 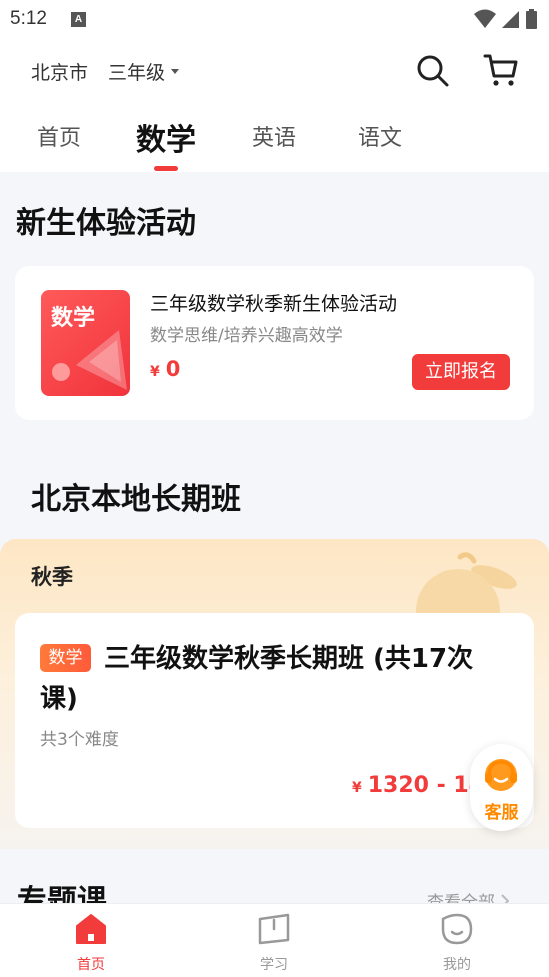 What do you see at coordinates (501, 813) in the screenshot?
I see `customer-service-label: 客服` at bounding box center [501, 813].